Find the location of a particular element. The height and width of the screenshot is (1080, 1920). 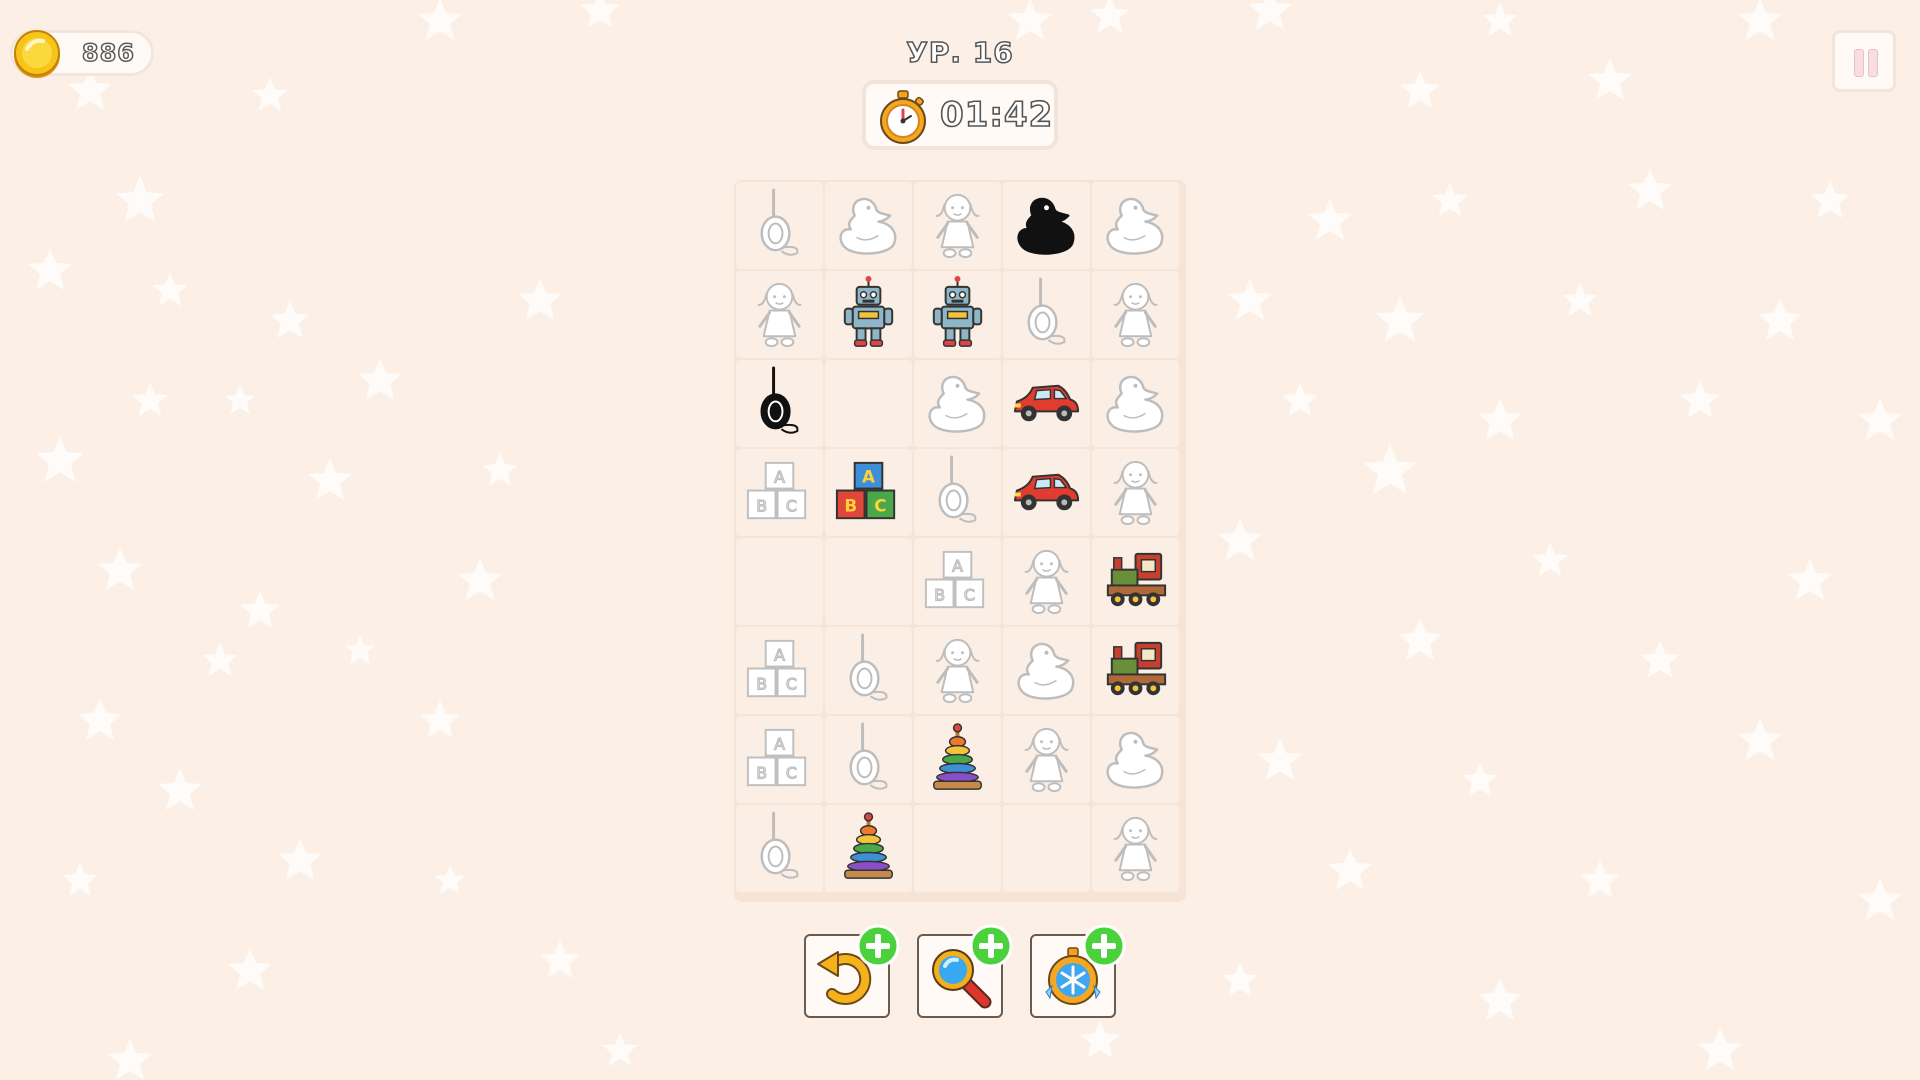

ring-pyramid-icon is located at coordinates (868, 845).